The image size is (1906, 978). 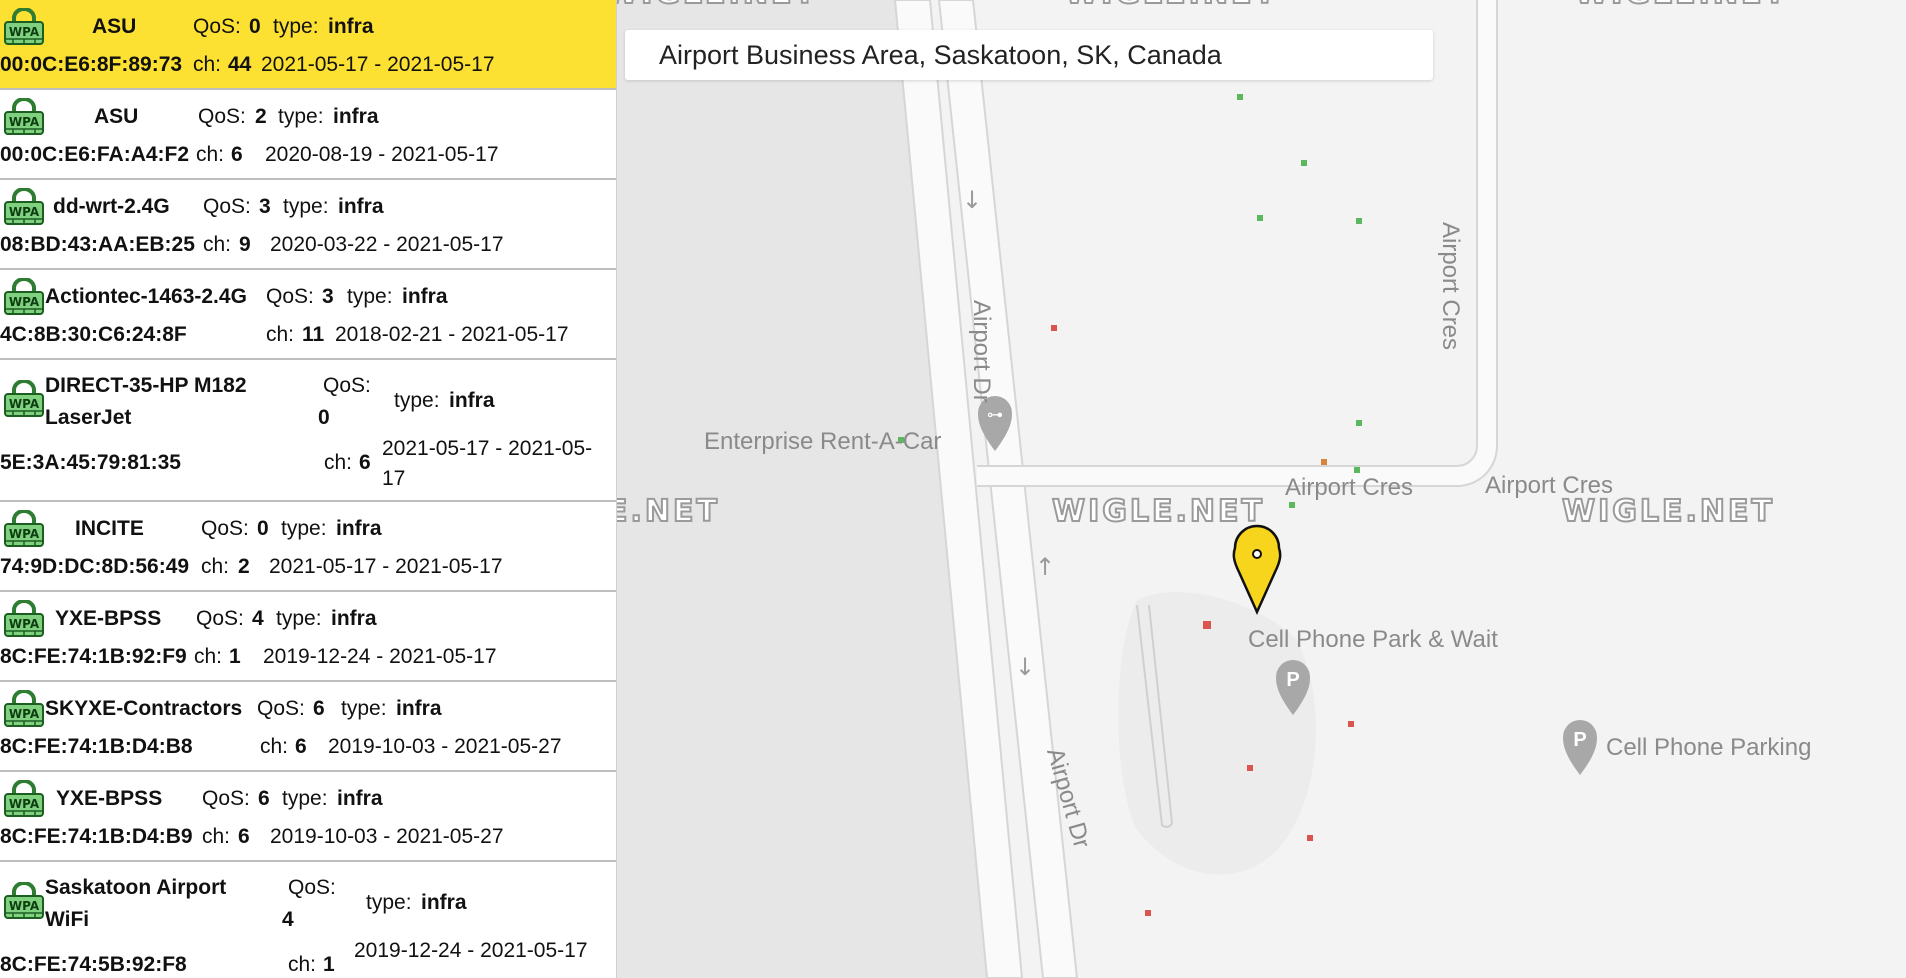 I want to click on channel-value: 2, so click(x=244, y=566).